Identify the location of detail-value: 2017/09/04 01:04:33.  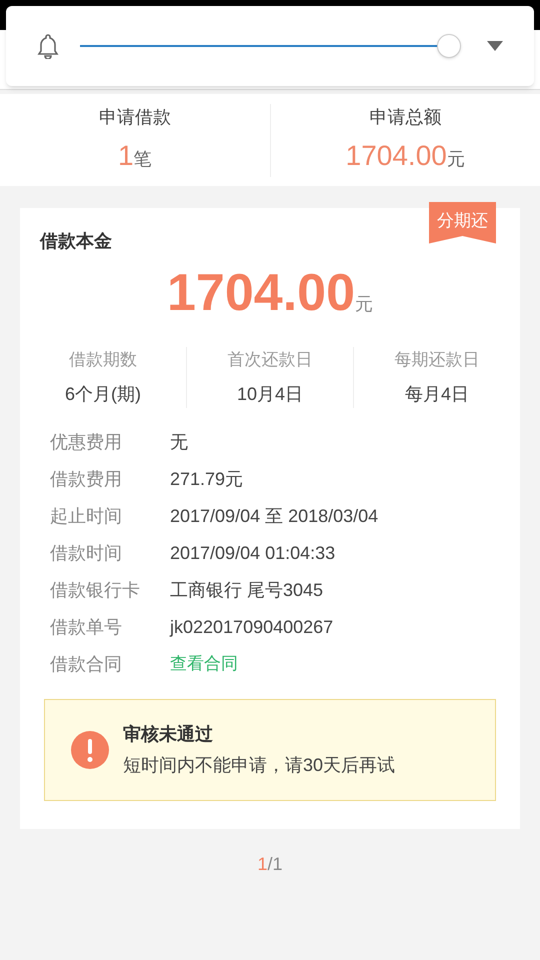
(253, 553).